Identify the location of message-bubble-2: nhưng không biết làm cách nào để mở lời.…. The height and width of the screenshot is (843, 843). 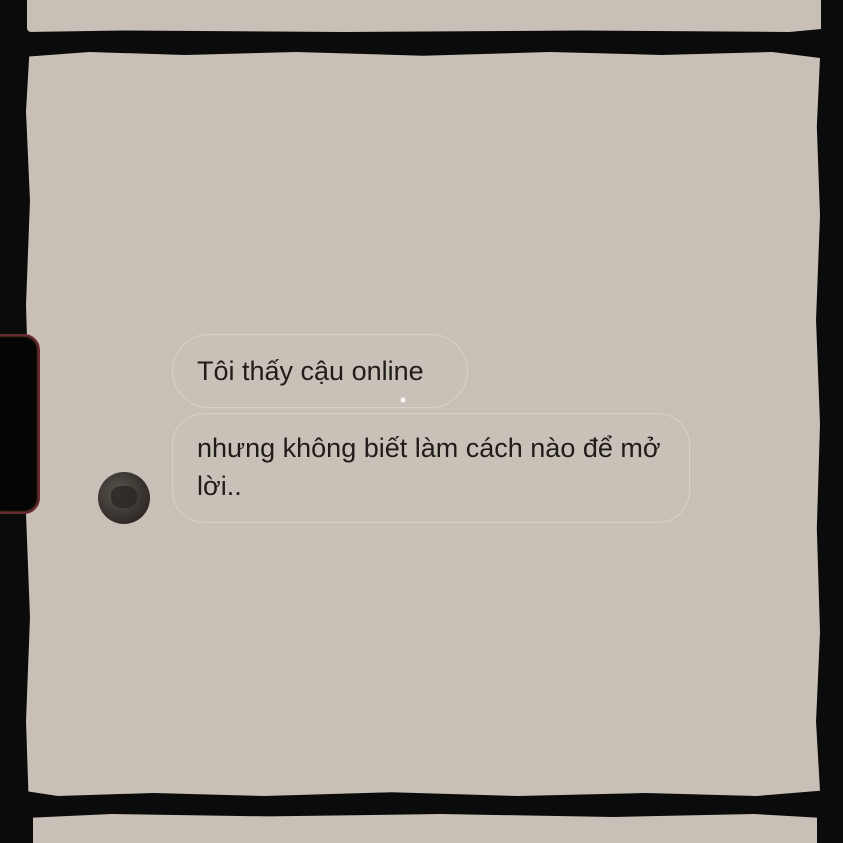
(431, 468).